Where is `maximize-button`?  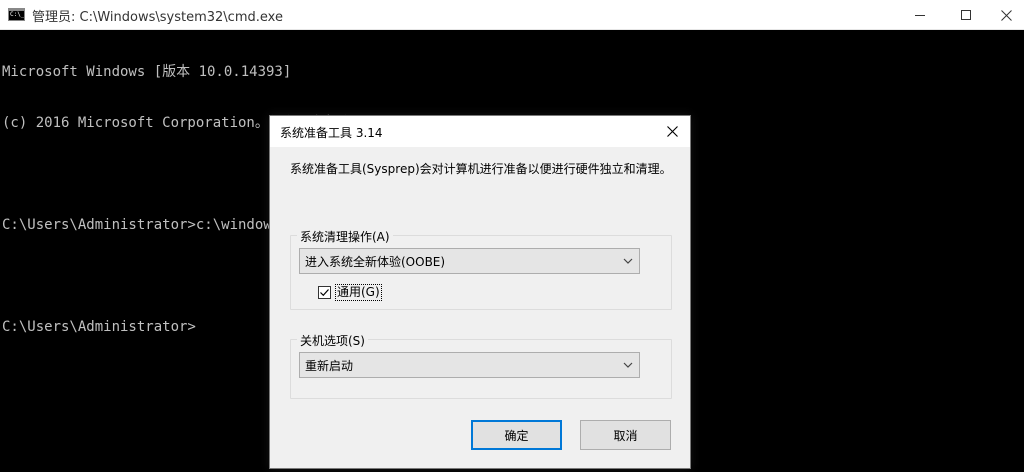 maximize-button is located at coordinates (966, 15).